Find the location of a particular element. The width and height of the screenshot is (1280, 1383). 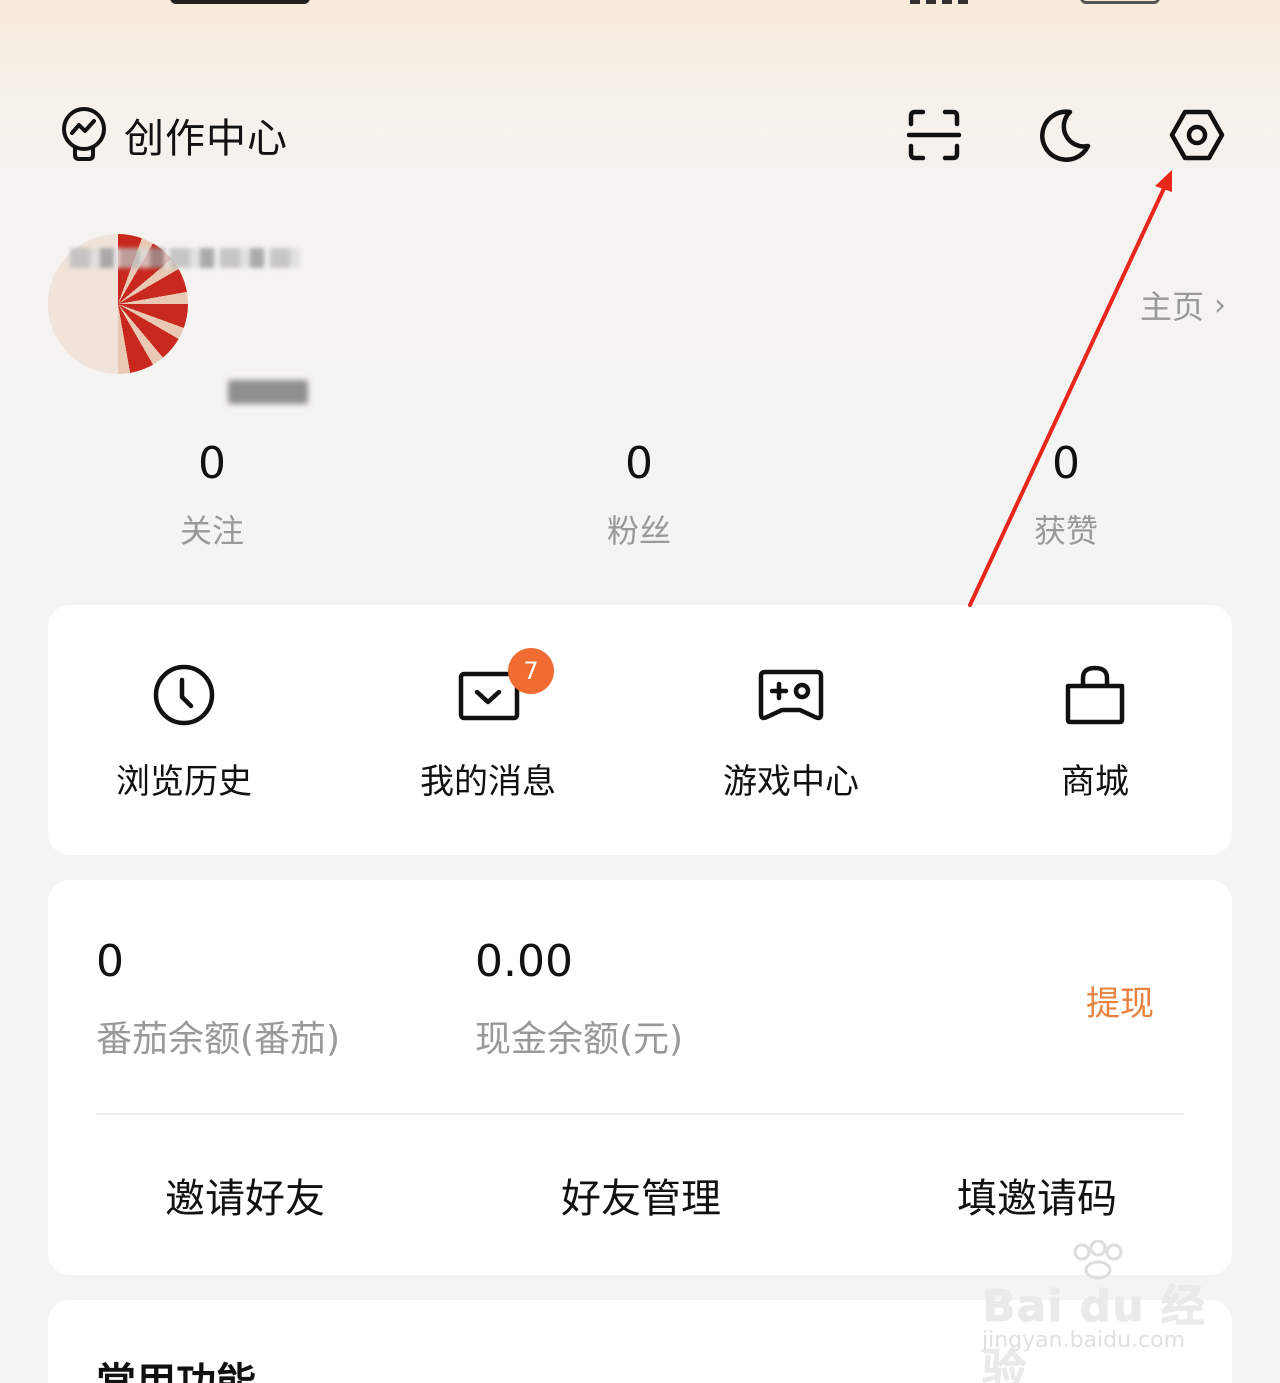

battery-icon is located at coordinates (1120, 2).